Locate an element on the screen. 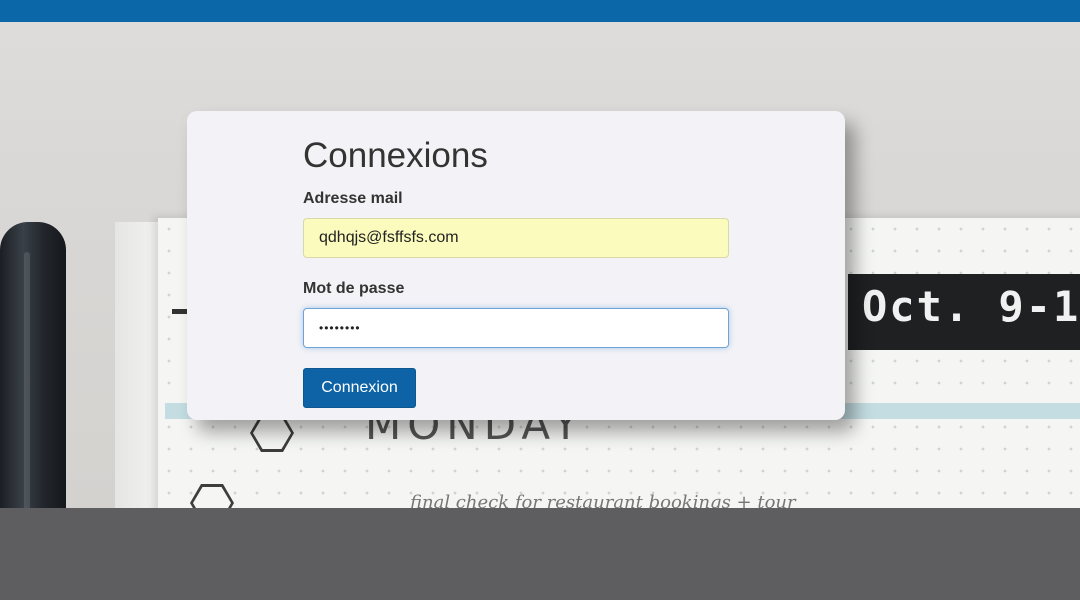  background-notebook-edge is located at coordinates (139, 365).